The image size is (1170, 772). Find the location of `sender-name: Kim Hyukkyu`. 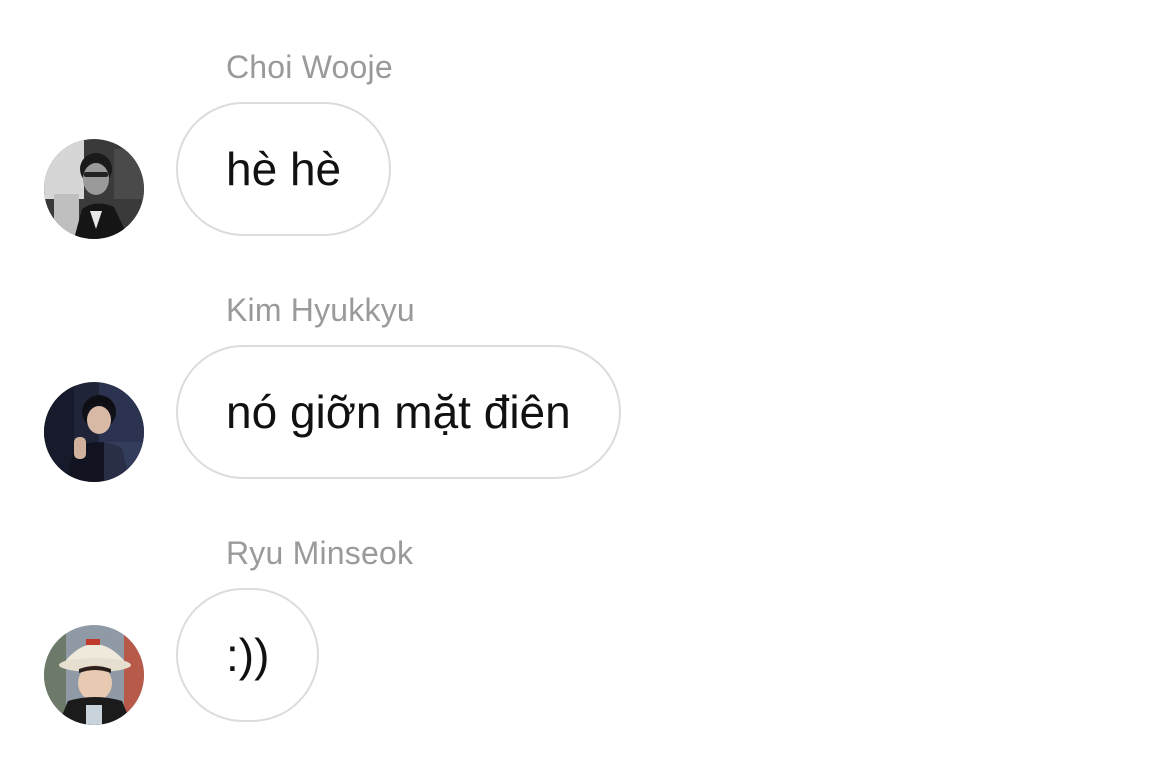

sender-name: Kim Hyukkyu is located at coordinates (320, 310).